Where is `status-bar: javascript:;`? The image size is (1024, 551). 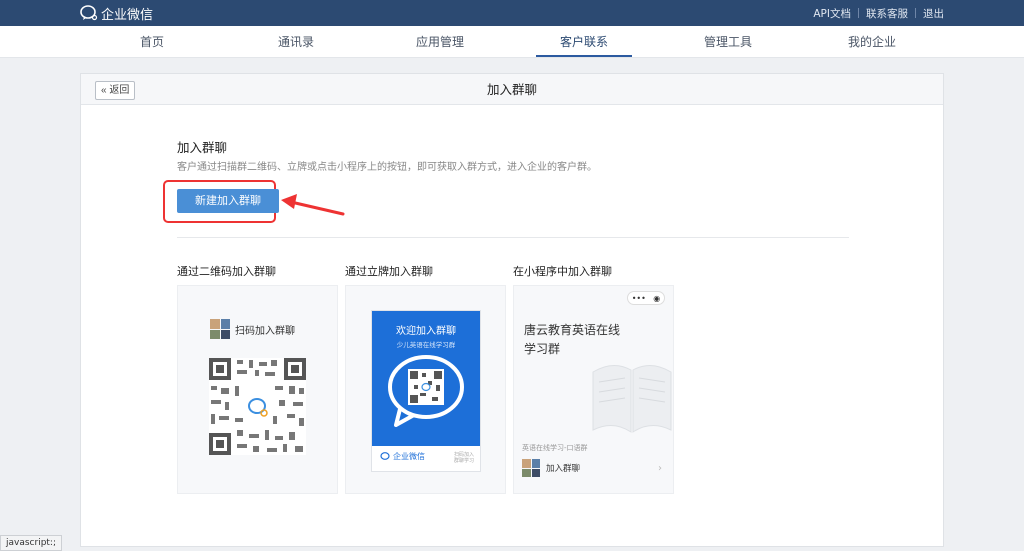 status-bar: javascript:; is located at coordinates (31, 543).